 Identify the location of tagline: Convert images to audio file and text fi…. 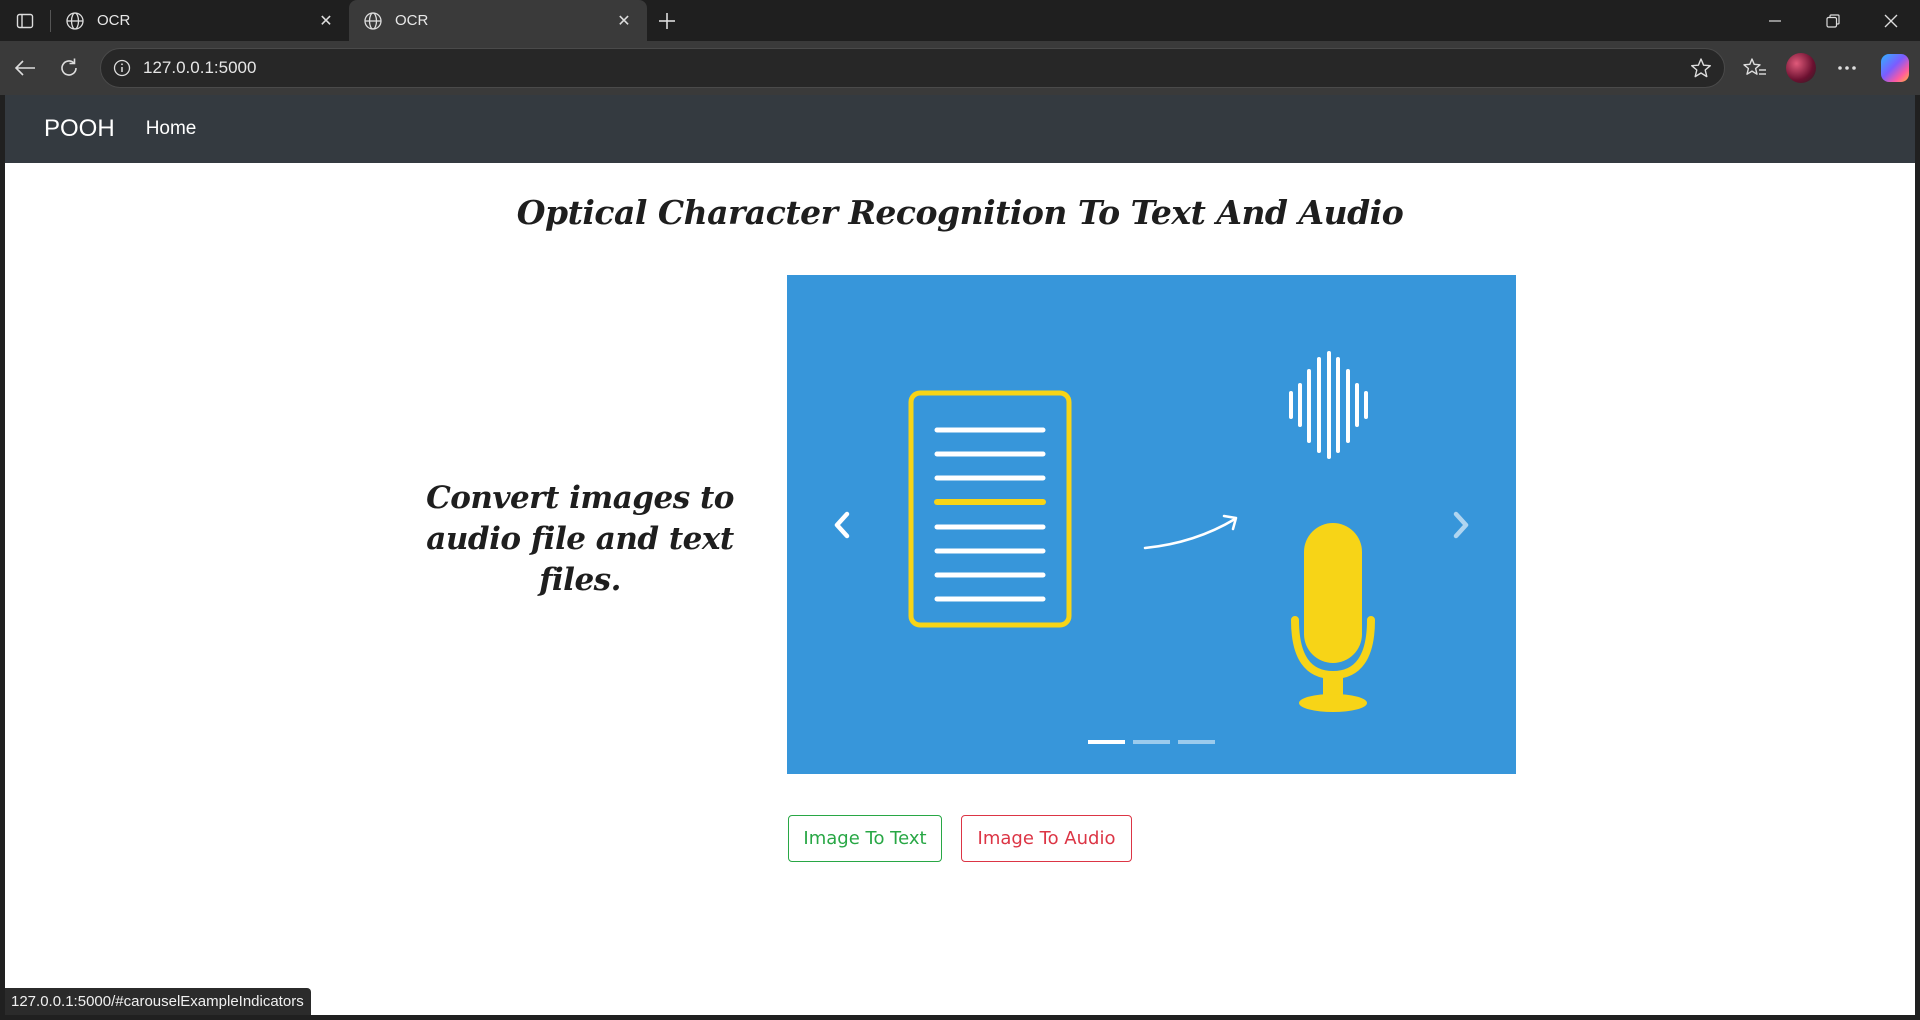
(580, 539).